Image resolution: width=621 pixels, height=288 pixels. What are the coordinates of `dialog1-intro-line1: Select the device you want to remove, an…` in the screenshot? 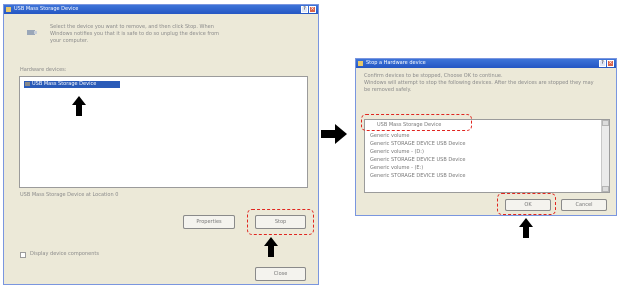 It's located at (132, 27).